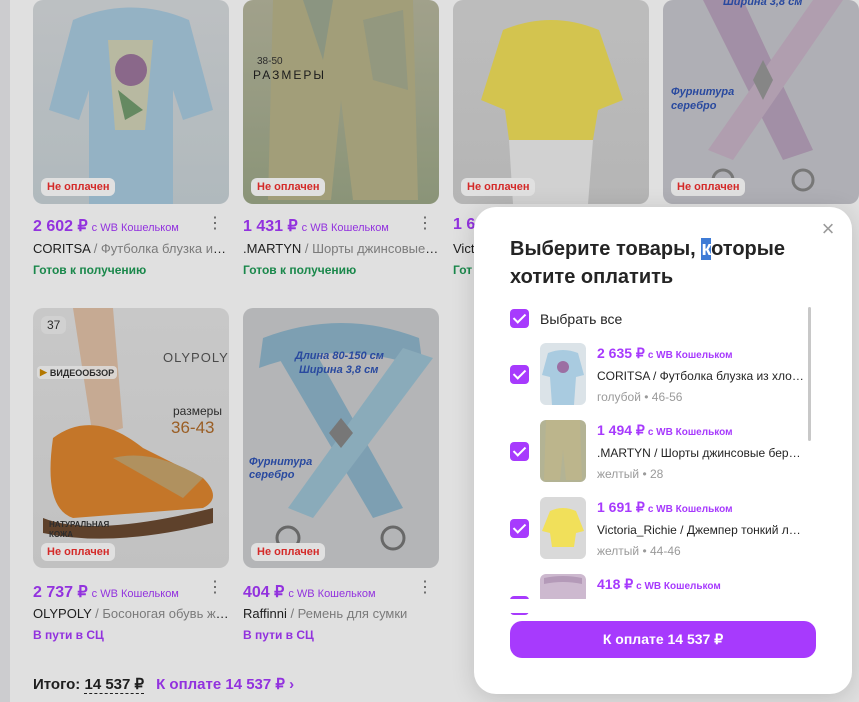  What do you see at coordinates (60, 592) in the screenshot?
I see `price: 2 737 ₽` at bounding box center [60, 592].